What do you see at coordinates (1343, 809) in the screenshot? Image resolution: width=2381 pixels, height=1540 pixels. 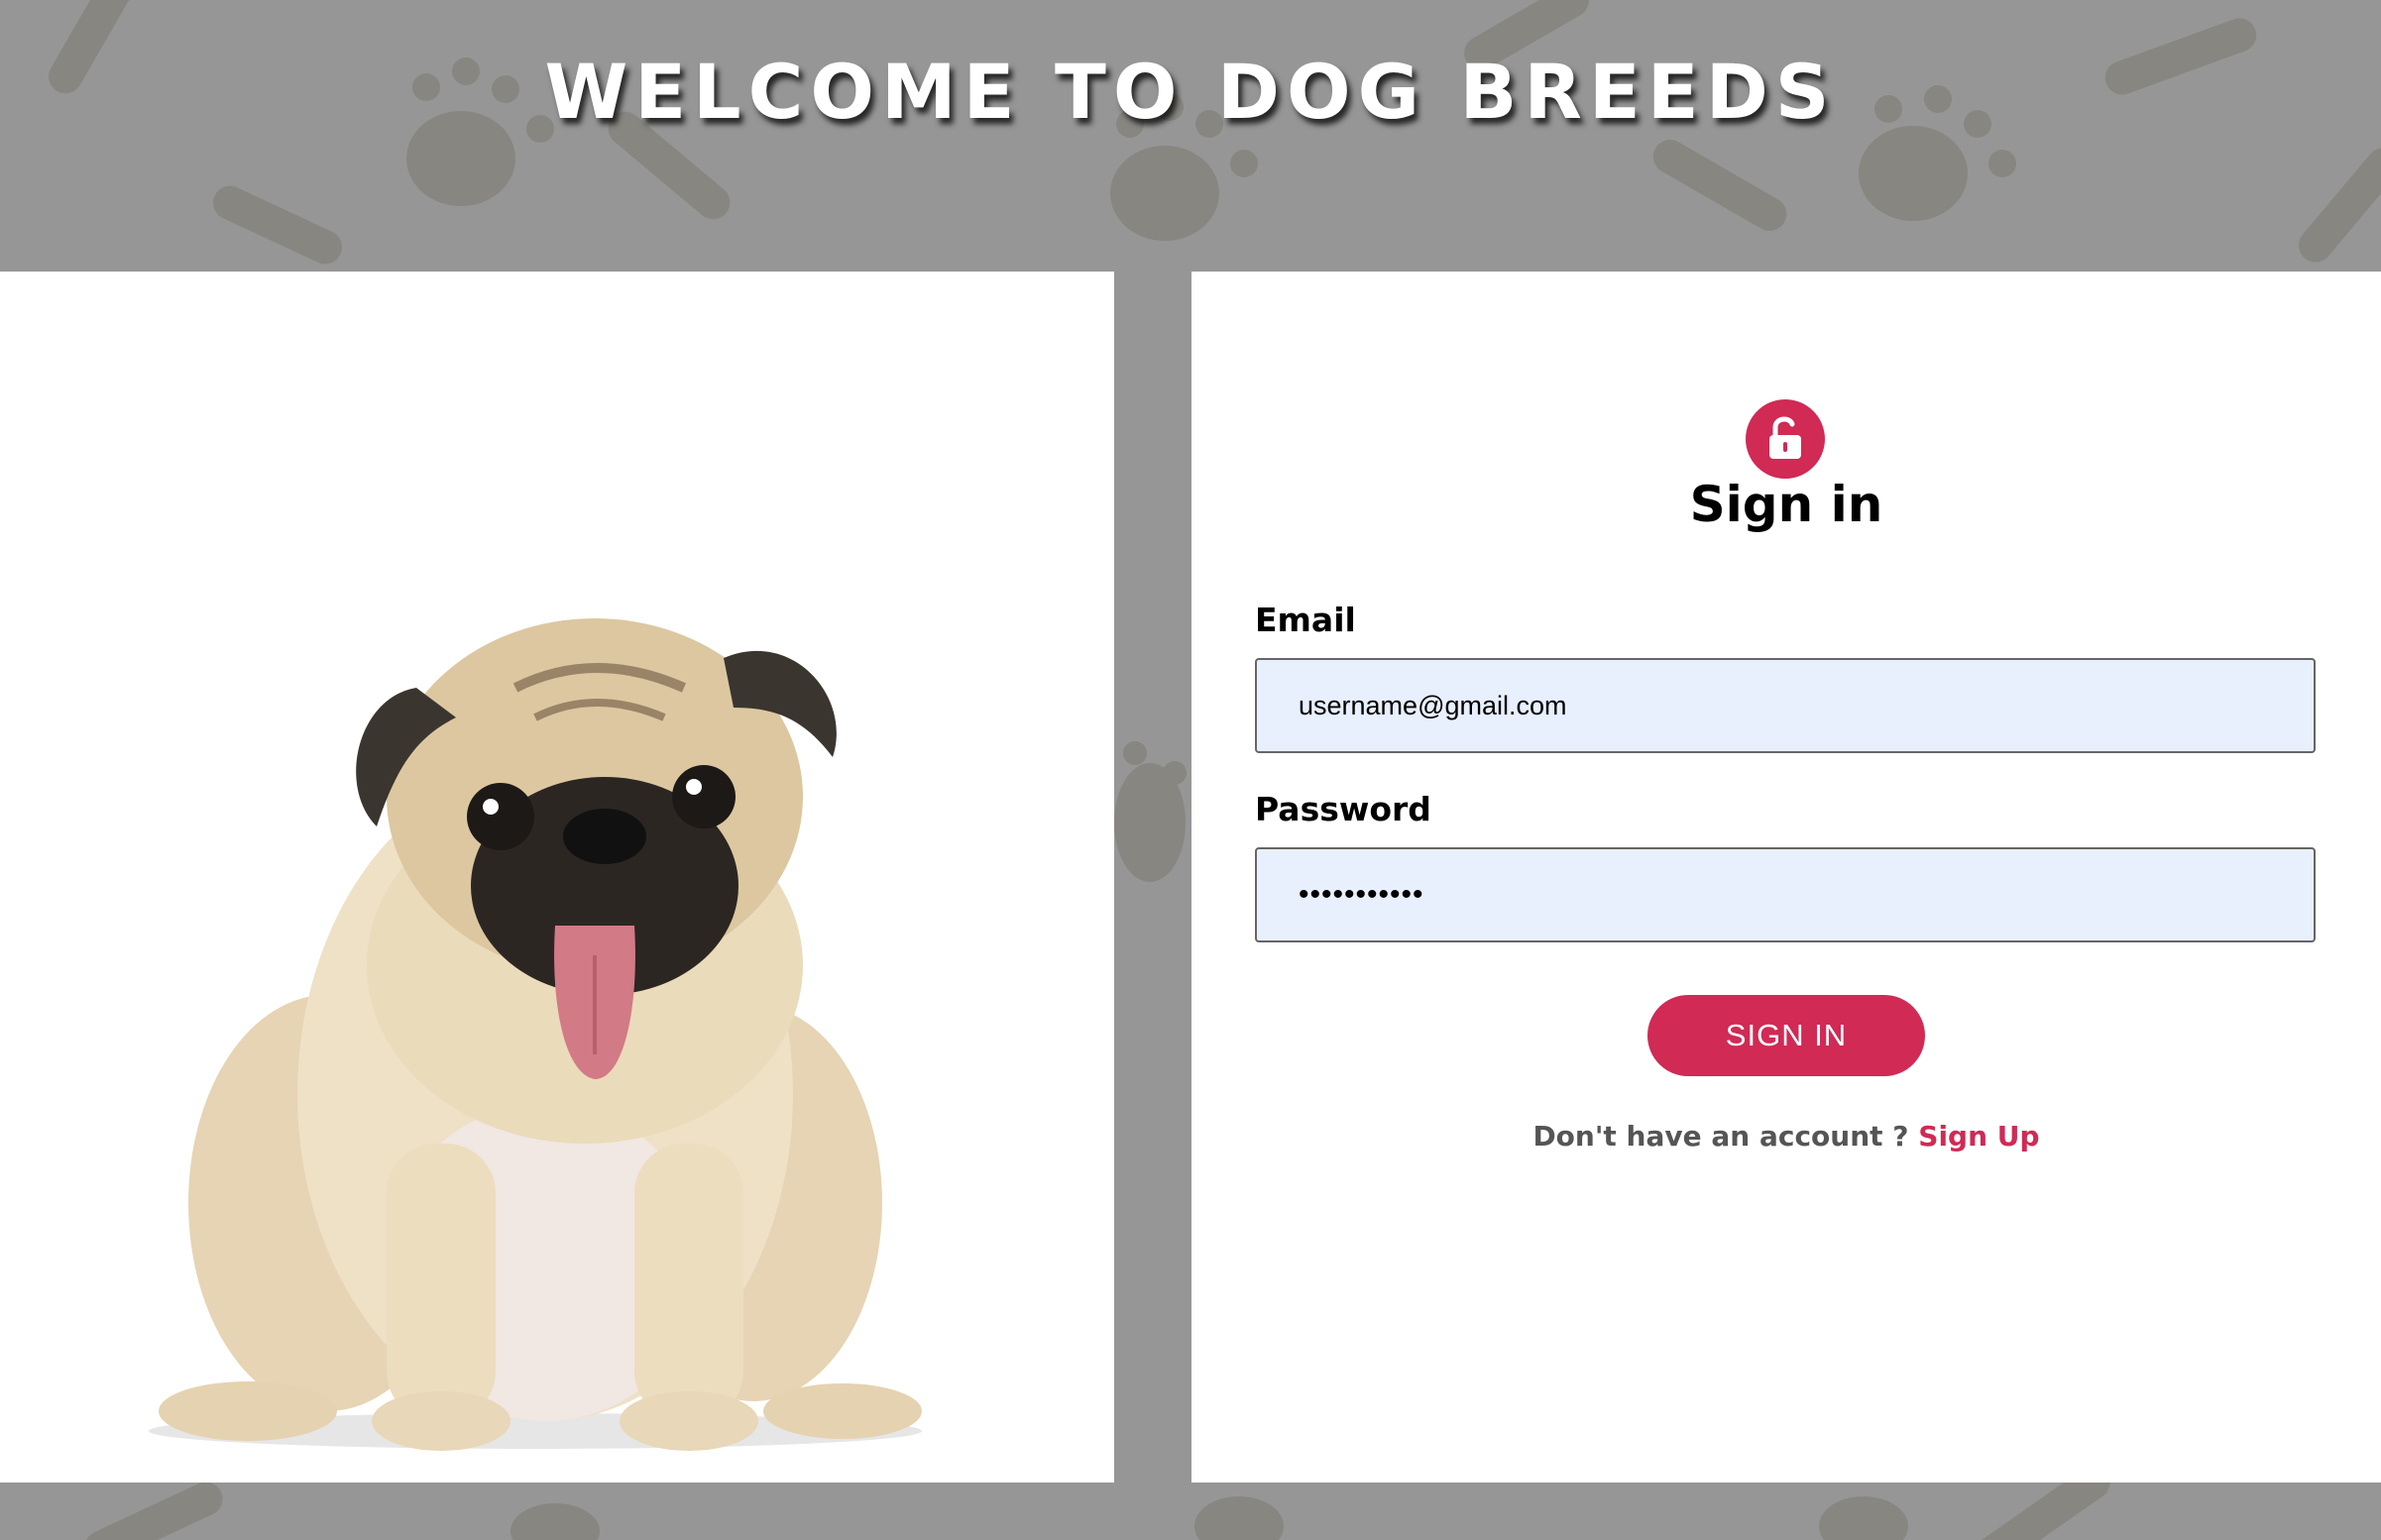 I see `password-label: Password` at bounding box center [1343, 809].